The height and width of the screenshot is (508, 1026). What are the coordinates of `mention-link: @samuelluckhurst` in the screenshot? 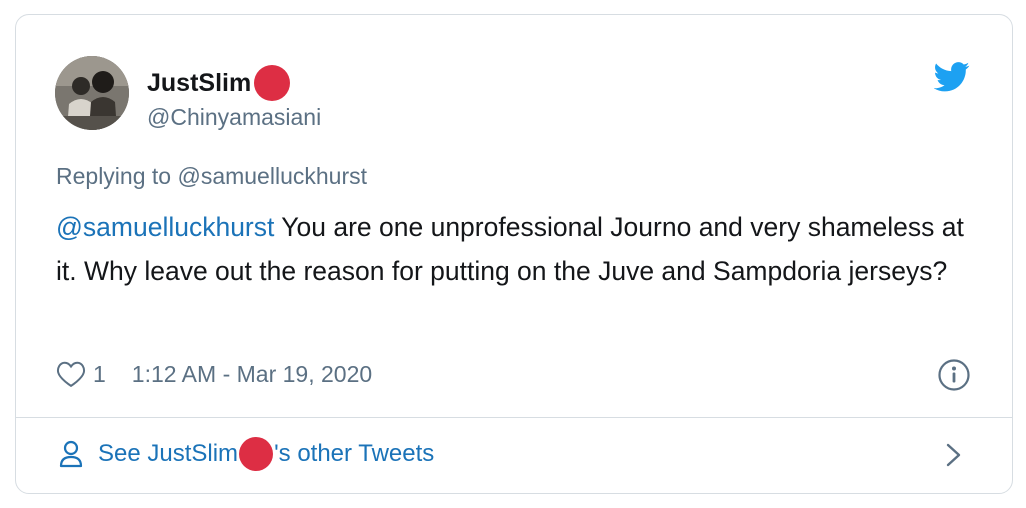 It's located at (165, 227).